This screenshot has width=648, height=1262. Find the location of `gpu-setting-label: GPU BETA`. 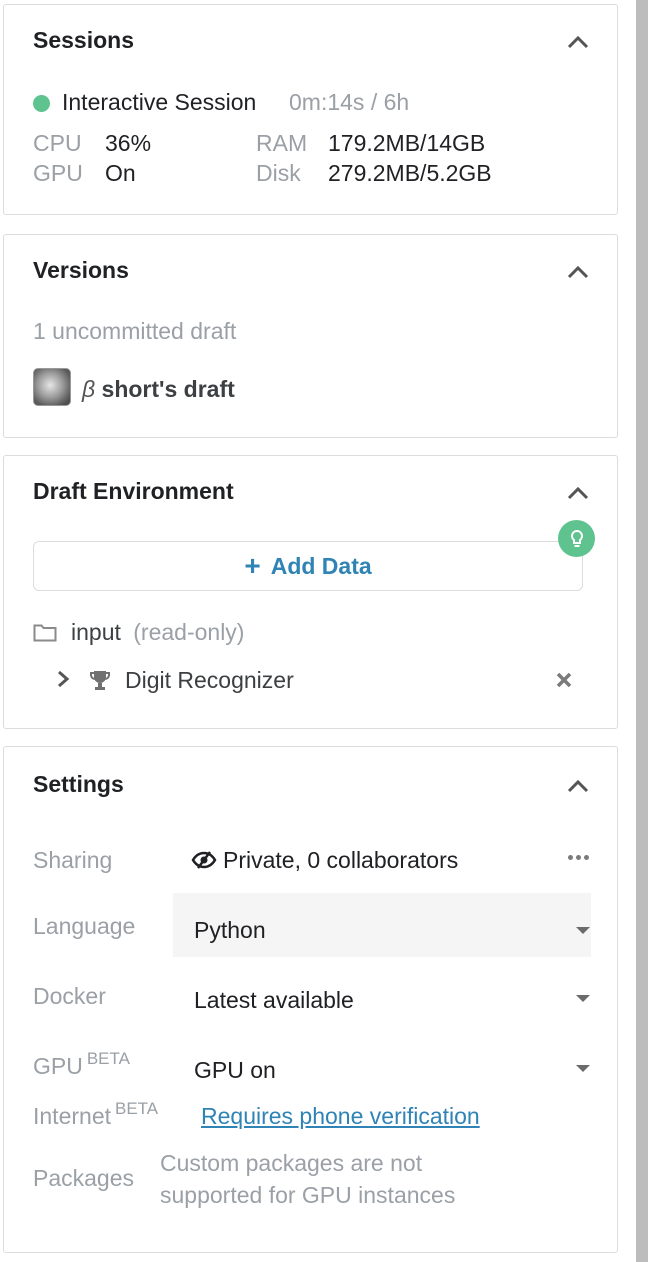

gpu-setting-label: GPU BETA is located at coordinates (81, 1064).